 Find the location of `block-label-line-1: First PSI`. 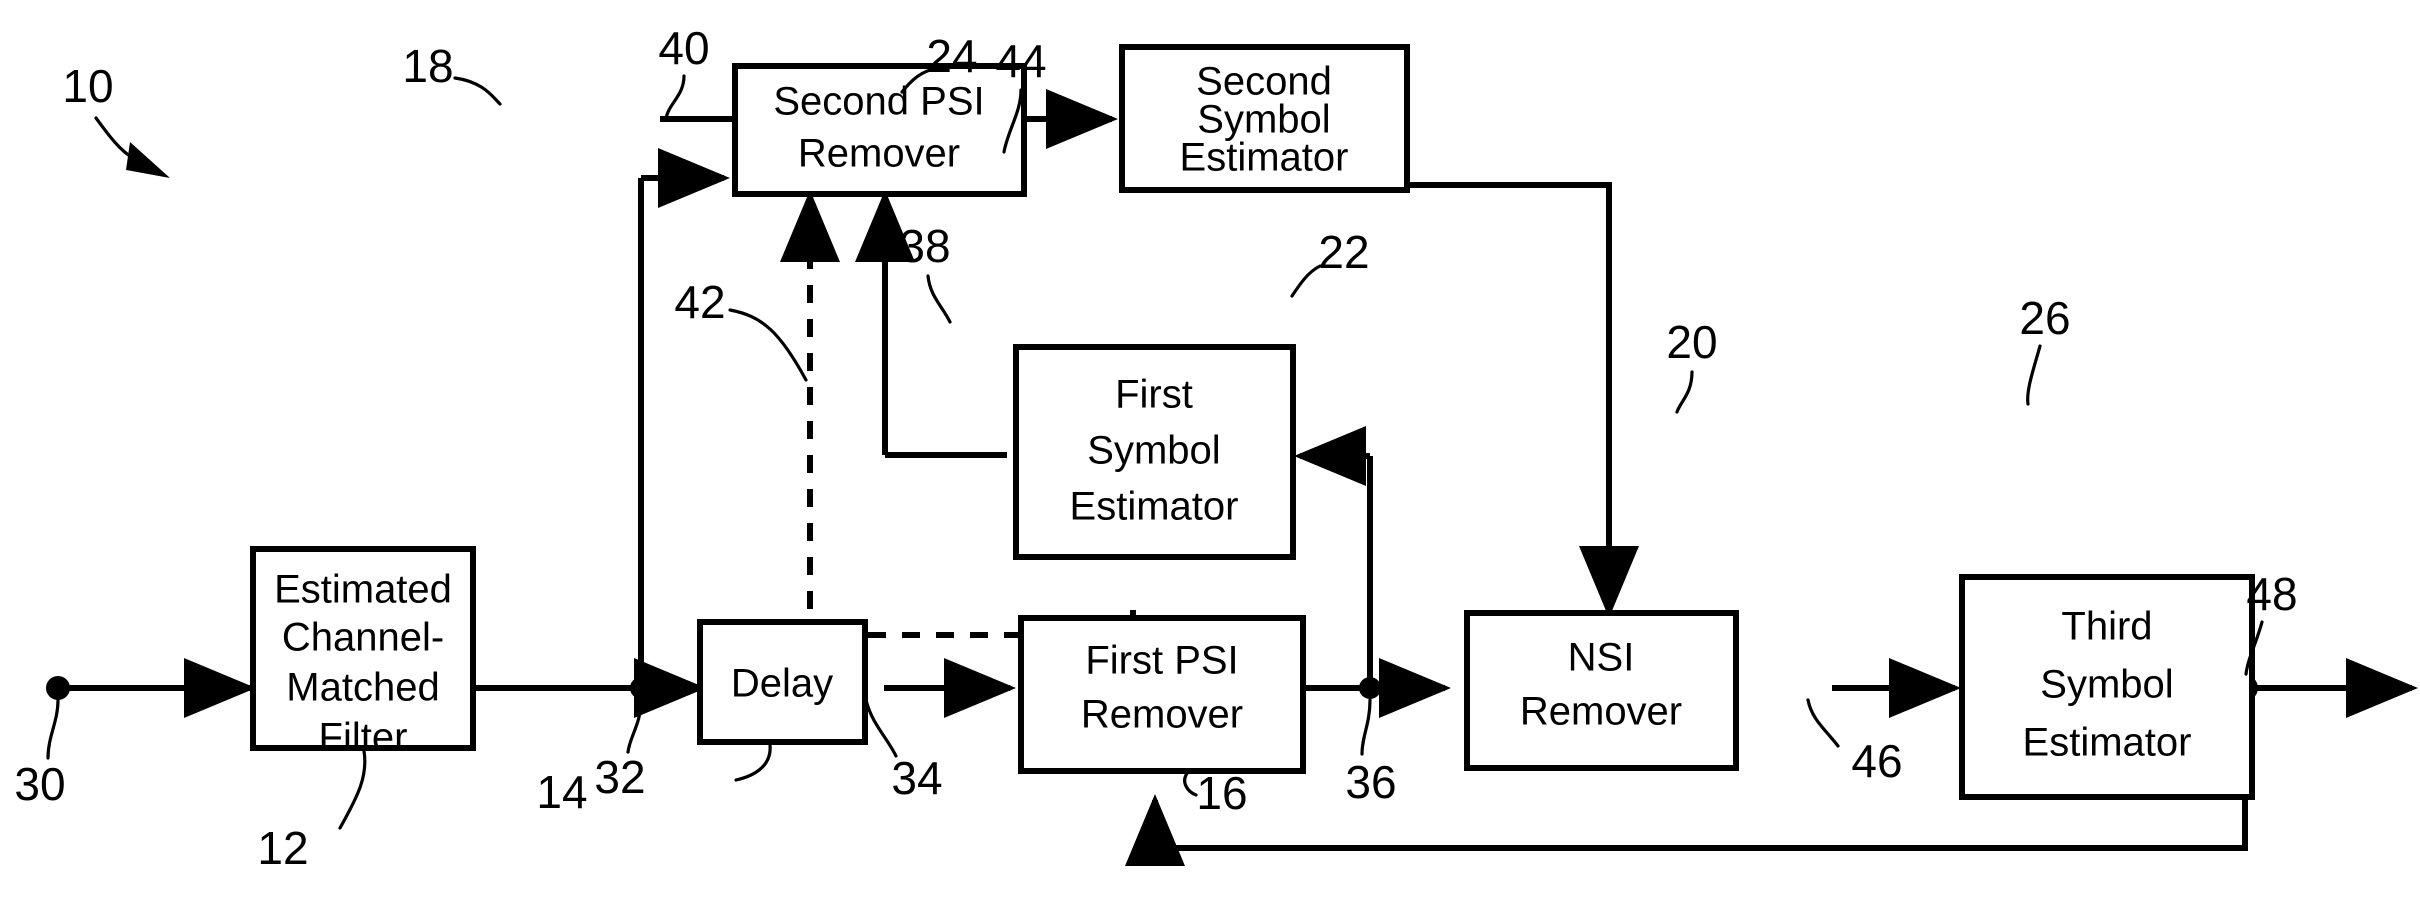

block-label-line-1: First PSI is located at coordinates (1161, 661).